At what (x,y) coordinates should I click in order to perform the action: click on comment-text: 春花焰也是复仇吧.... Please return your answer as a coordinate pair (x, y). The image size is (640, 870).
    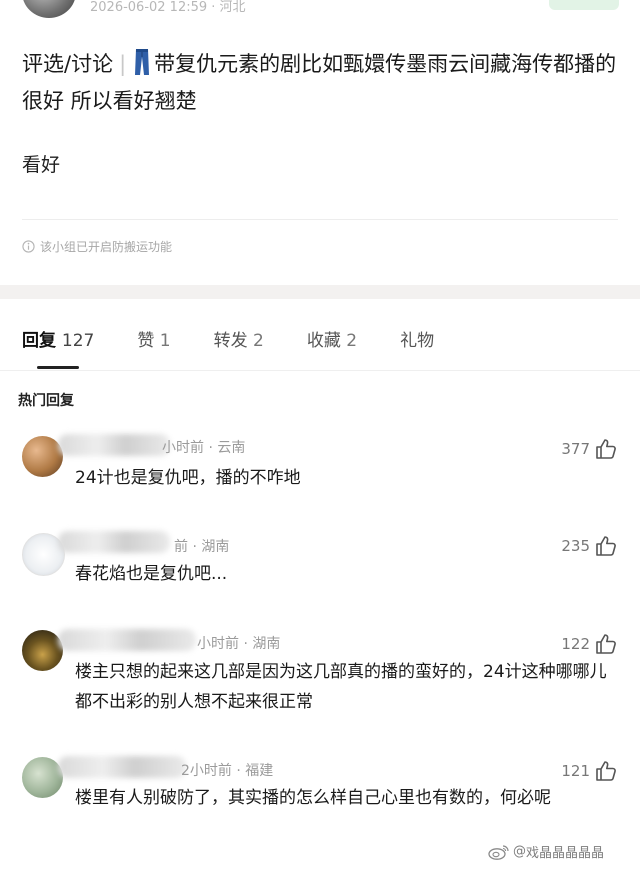
    Looking at the image, I should click on (151, 574).